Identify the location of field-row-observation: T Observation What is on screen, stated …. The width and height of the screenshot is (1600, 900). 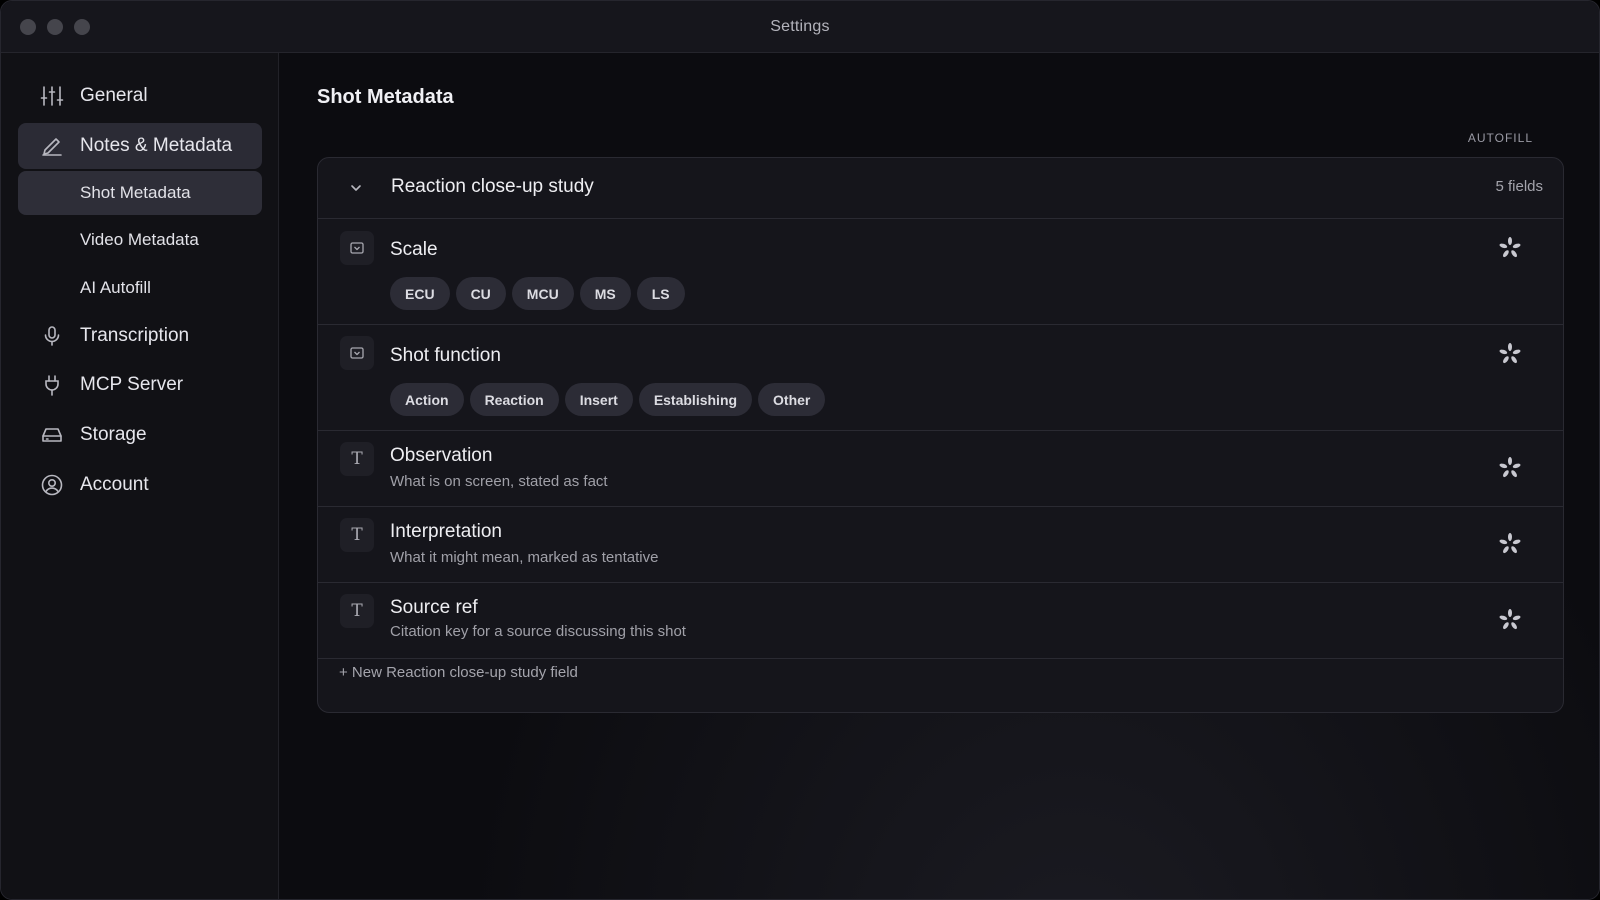
(940, 469).